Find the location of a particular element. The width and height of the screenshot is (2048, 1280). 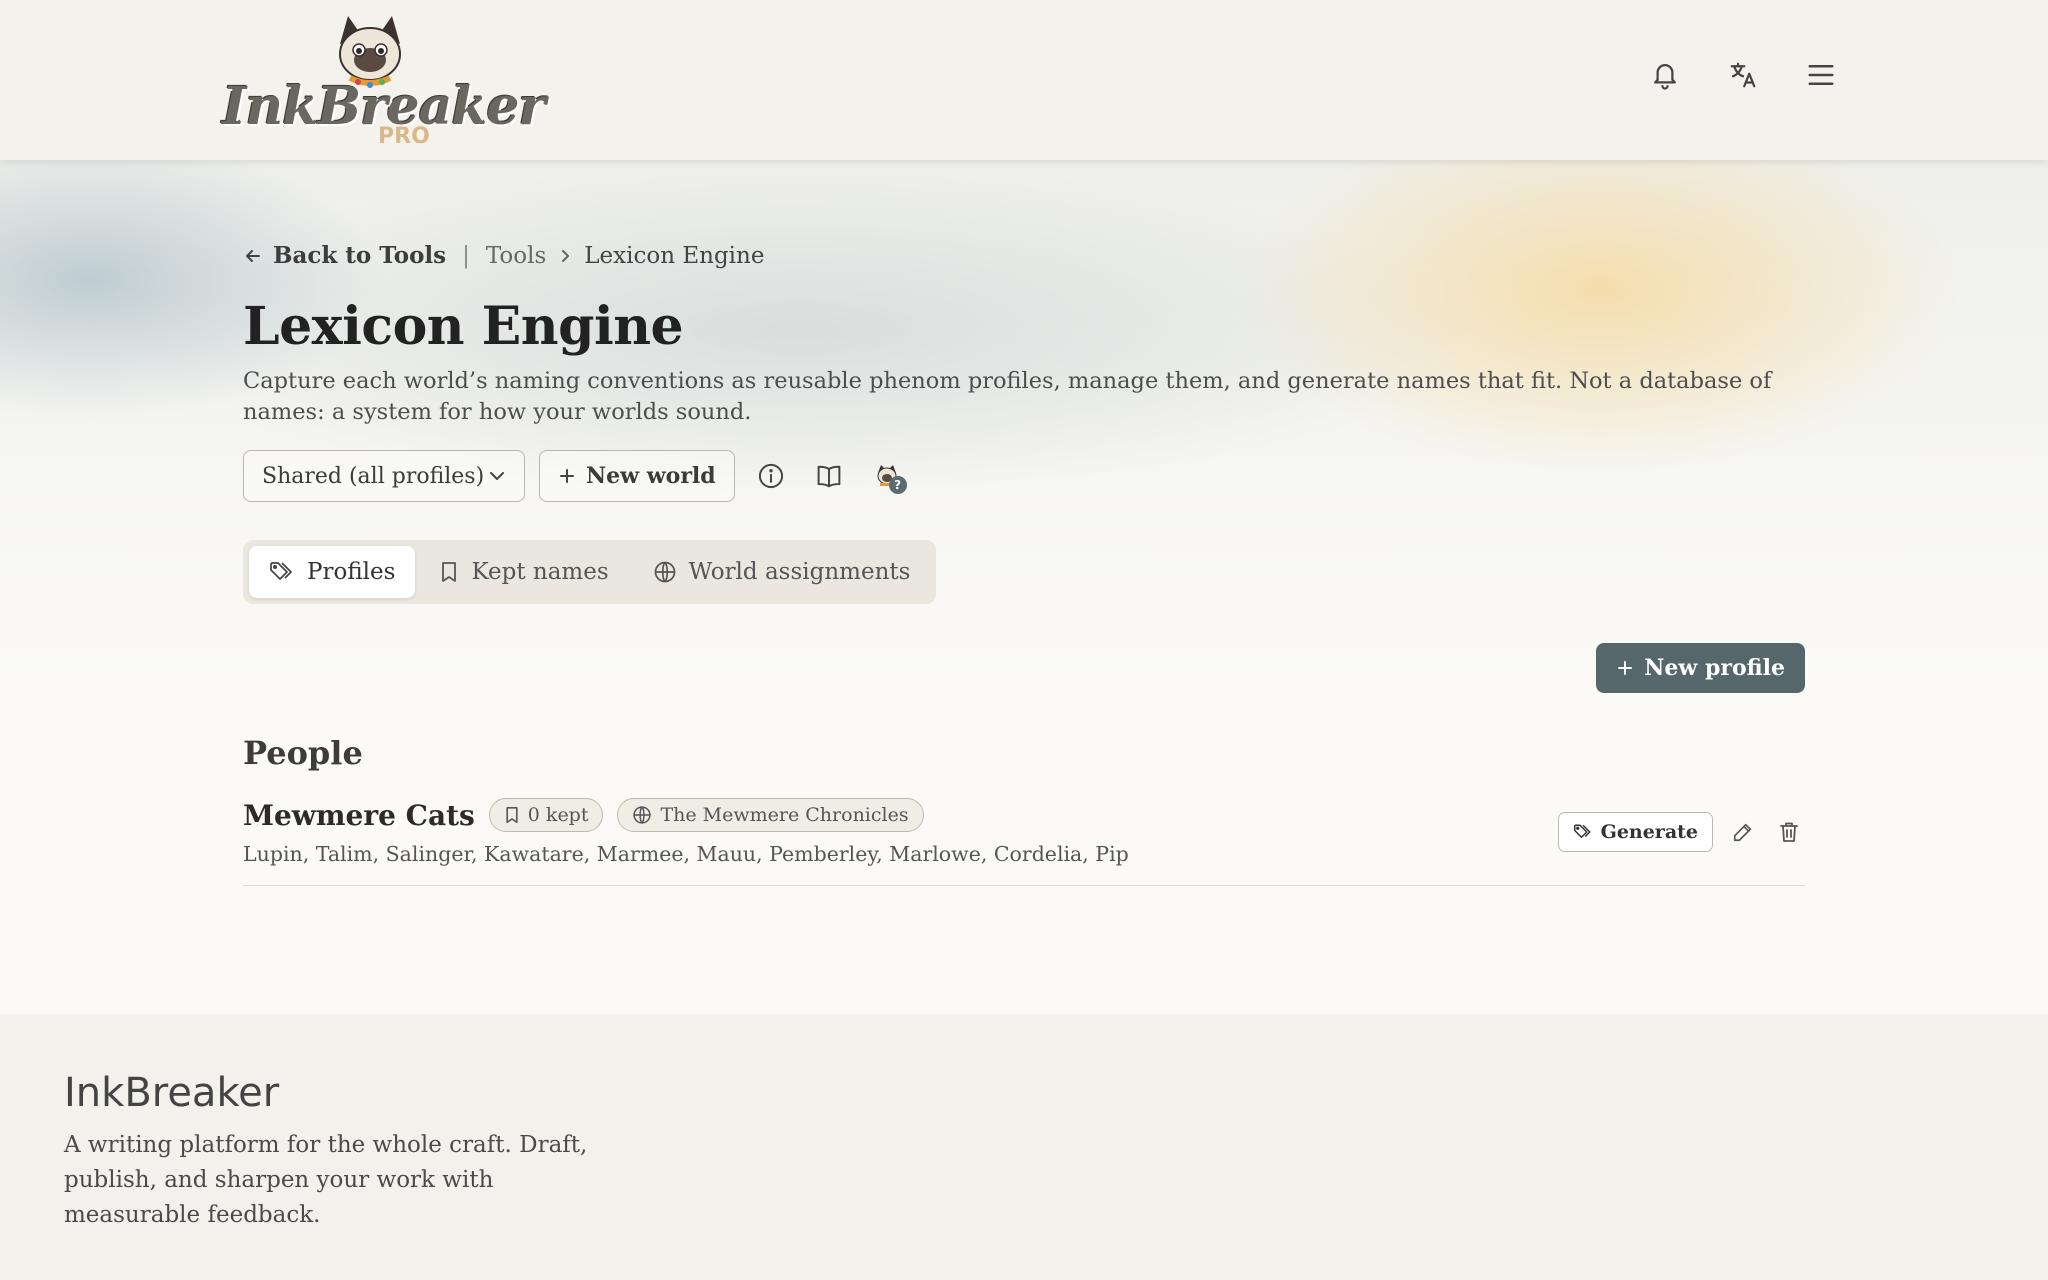

breadcrumb: Back to Tools | Tools Lexicon Engine is located at coordinates (503, 255).